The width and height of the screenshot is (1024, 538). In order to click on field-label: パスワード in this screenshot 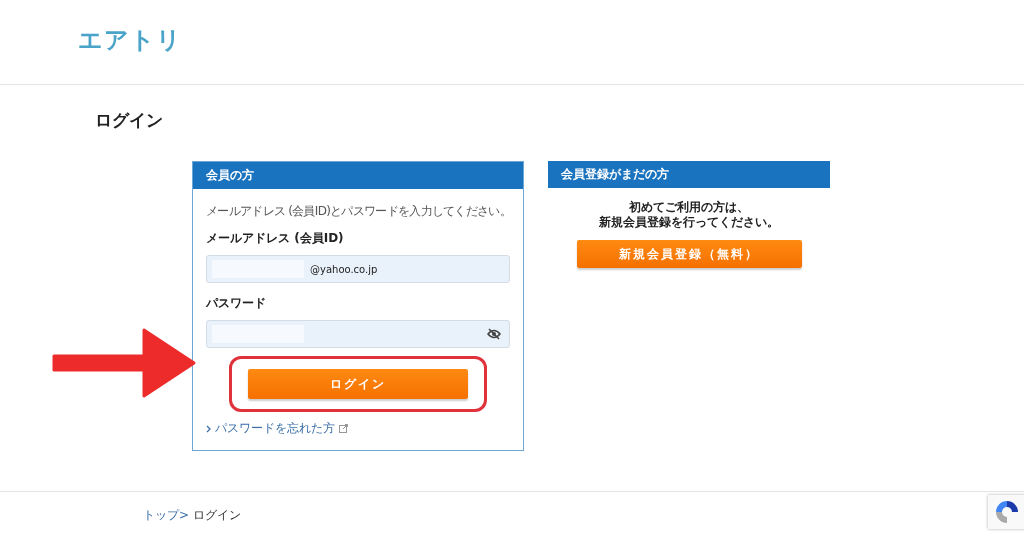, I will do `click(236, 303)`.